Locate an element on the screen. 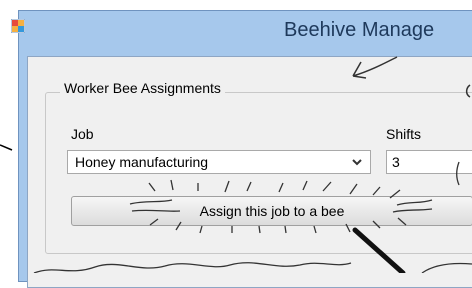 This screenshot has height=288, width=472. job-dropdown-value: Honey manufacturing is located at coordinates (142, 162).